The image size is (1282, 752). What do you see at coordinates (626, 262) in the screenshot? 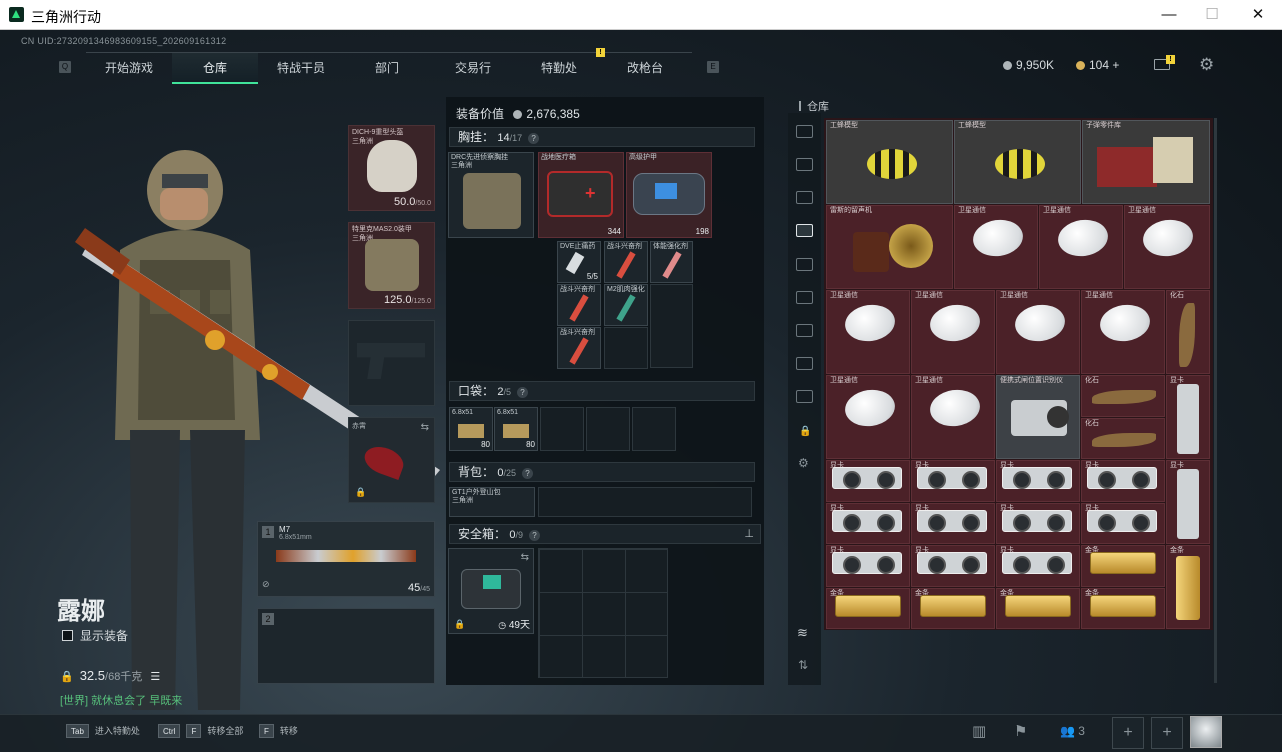
I see `stimulant-item-1: 战斗兴奋剂` at bounding box center [626, 262].